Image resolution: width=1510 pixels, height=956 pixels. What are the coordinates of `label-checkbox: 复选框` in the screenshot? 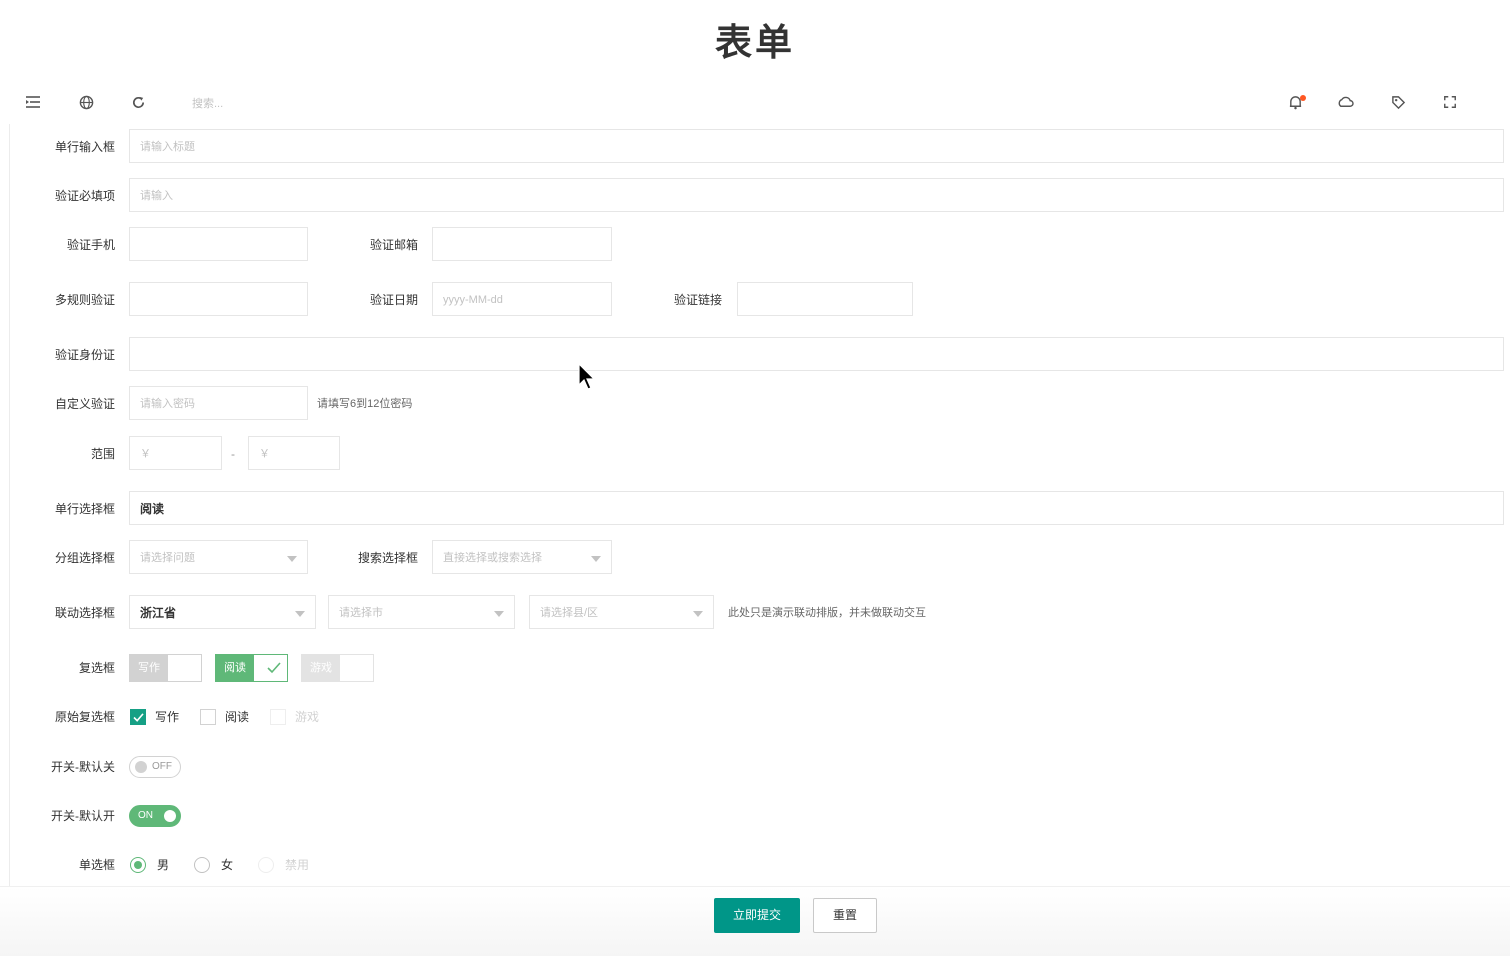 It's located at (96, 668).